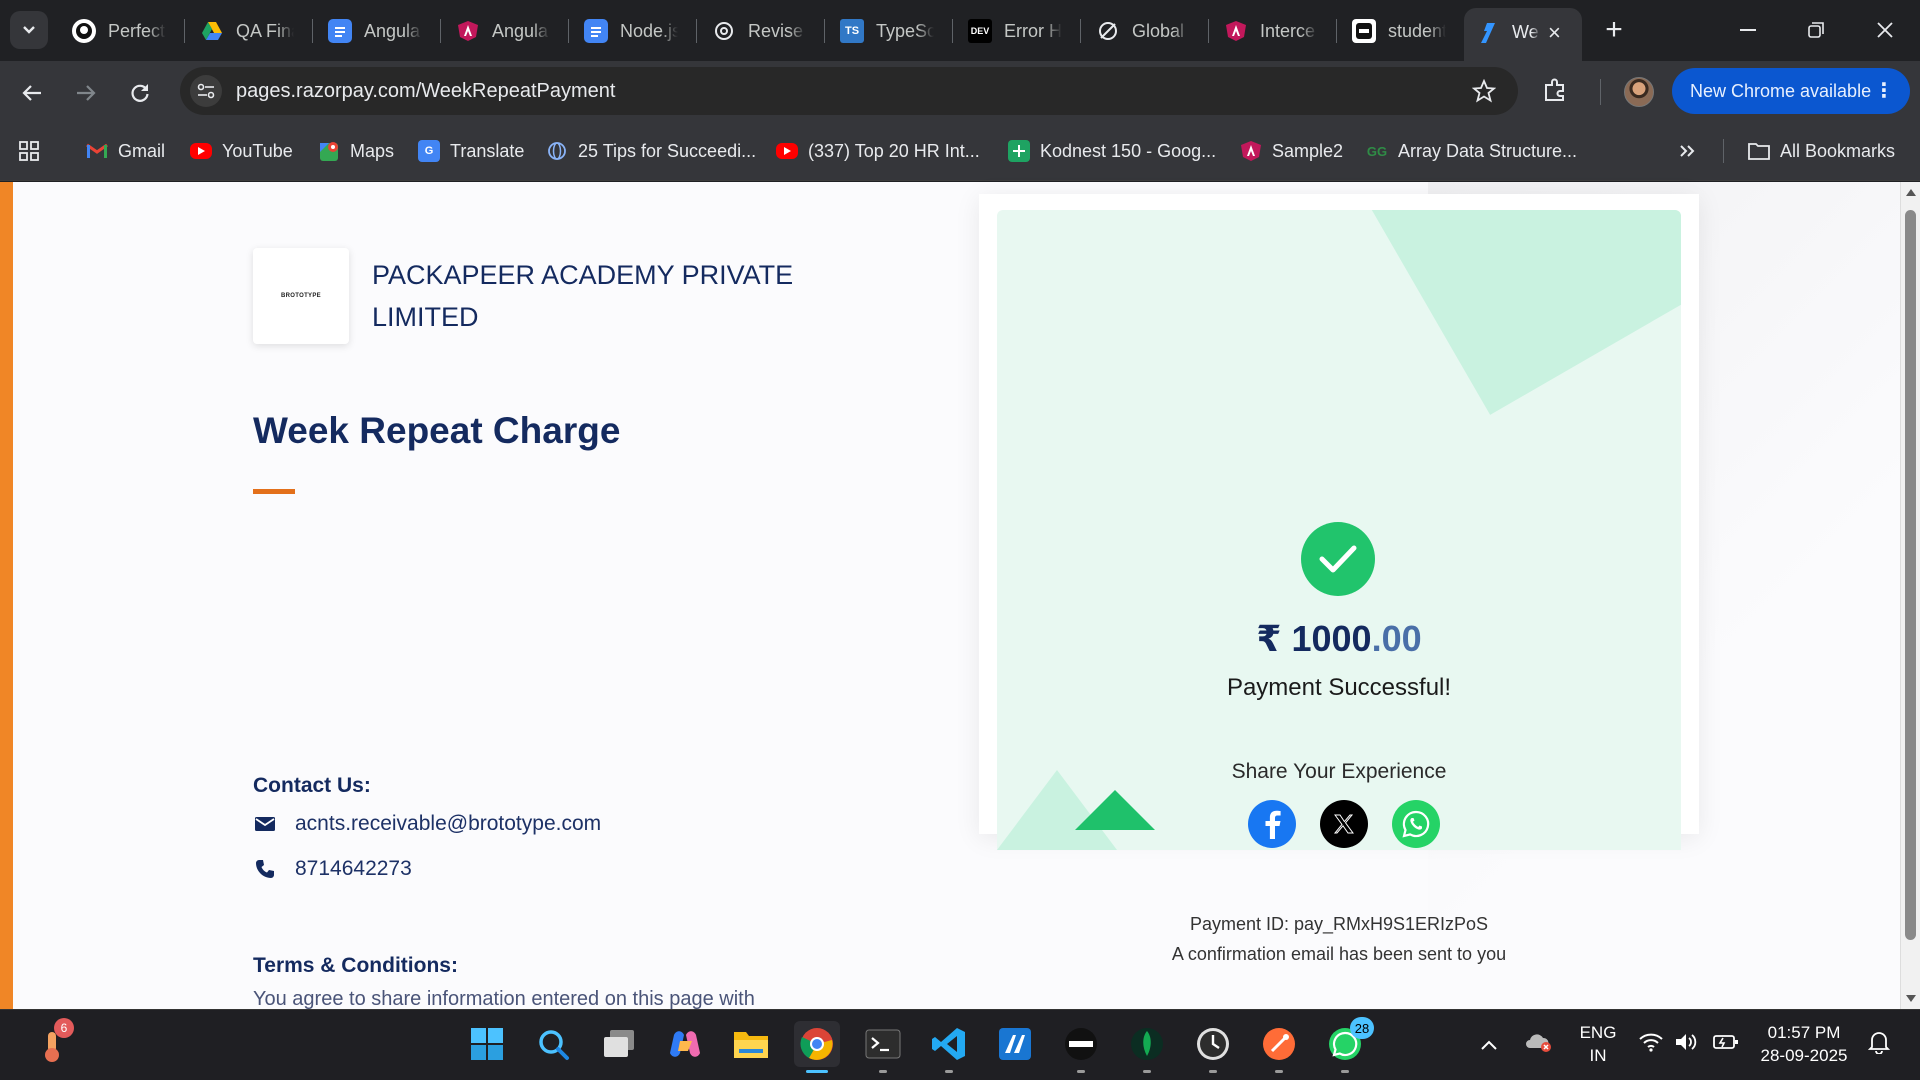 The image size is (1920, 1080). I want to click on site-info-icon, so click(206, 91).